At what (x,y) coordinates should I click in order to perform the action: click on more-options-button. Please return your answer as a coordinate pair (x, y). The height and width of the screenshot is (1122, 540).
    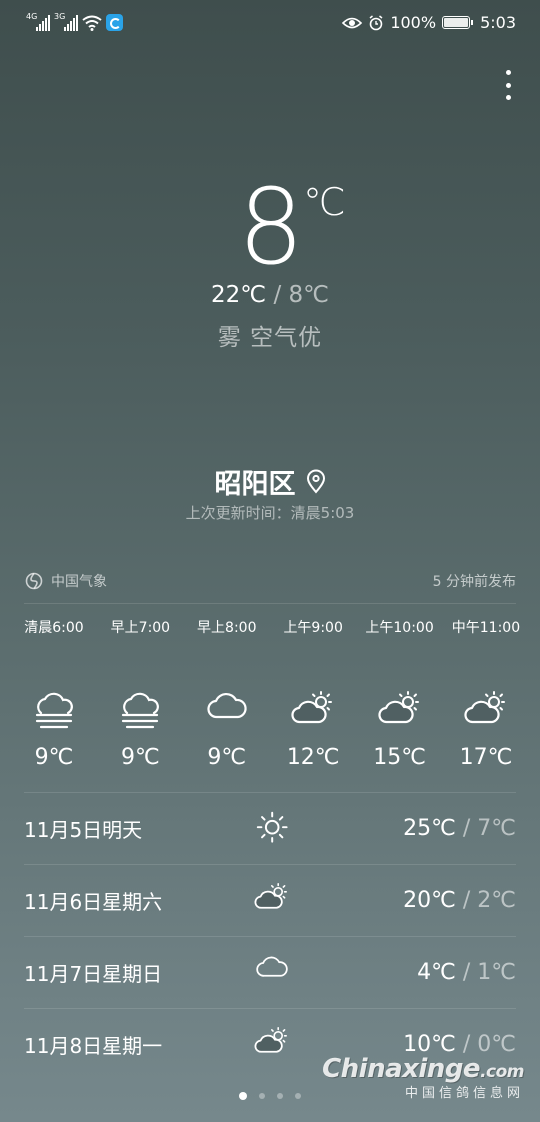
    Looking at the image, I should click on (508, 85).